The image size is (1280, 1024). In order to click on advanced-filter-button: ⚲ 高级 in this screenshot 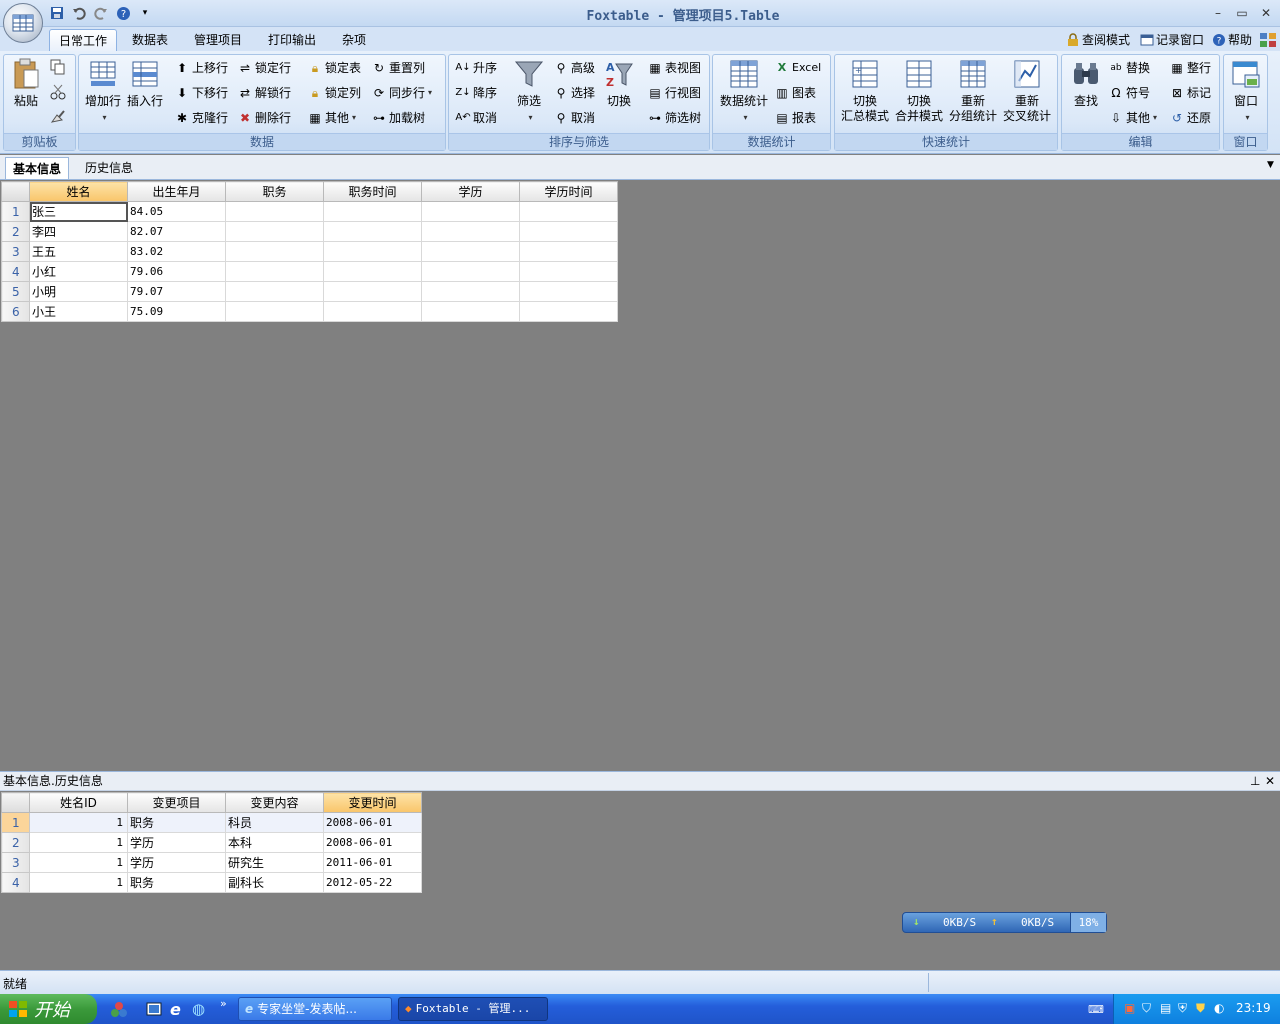, I will do `click(574, 68)`.